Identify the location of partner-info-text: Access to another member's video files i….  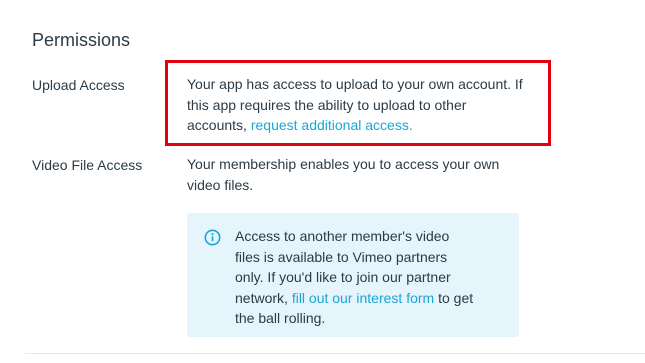
(355, 277).